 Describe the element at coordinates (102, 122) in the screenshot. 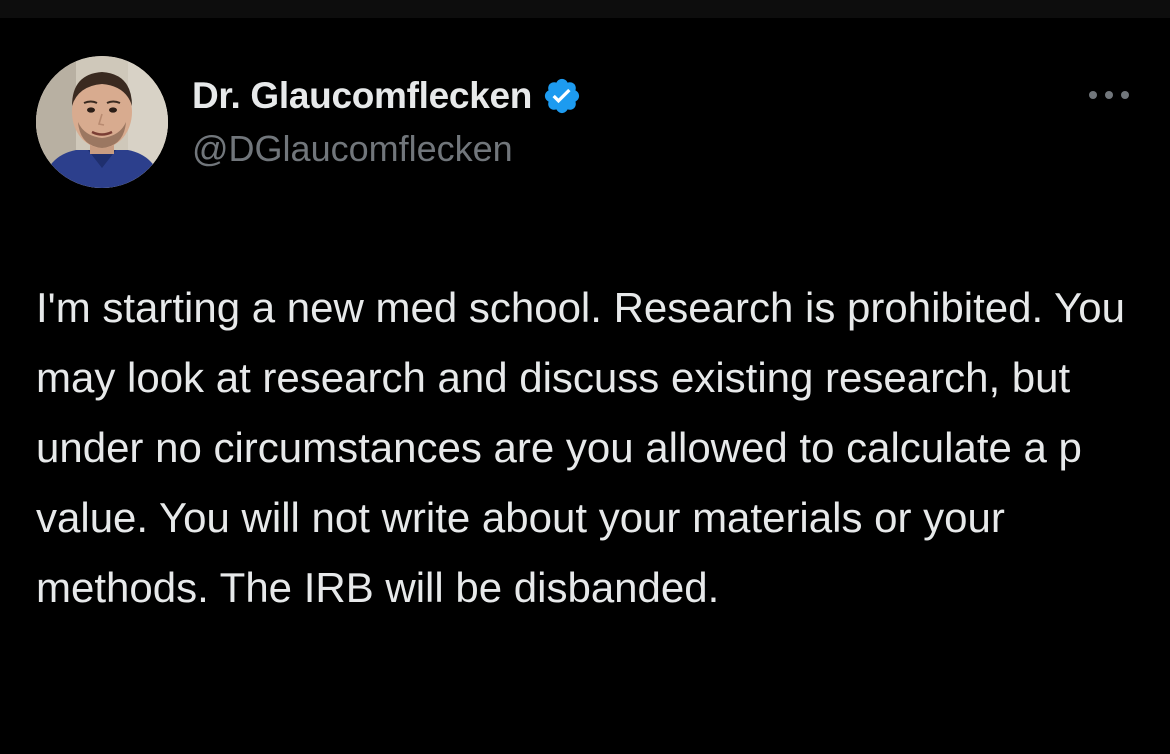

I see `avatar` at that location.